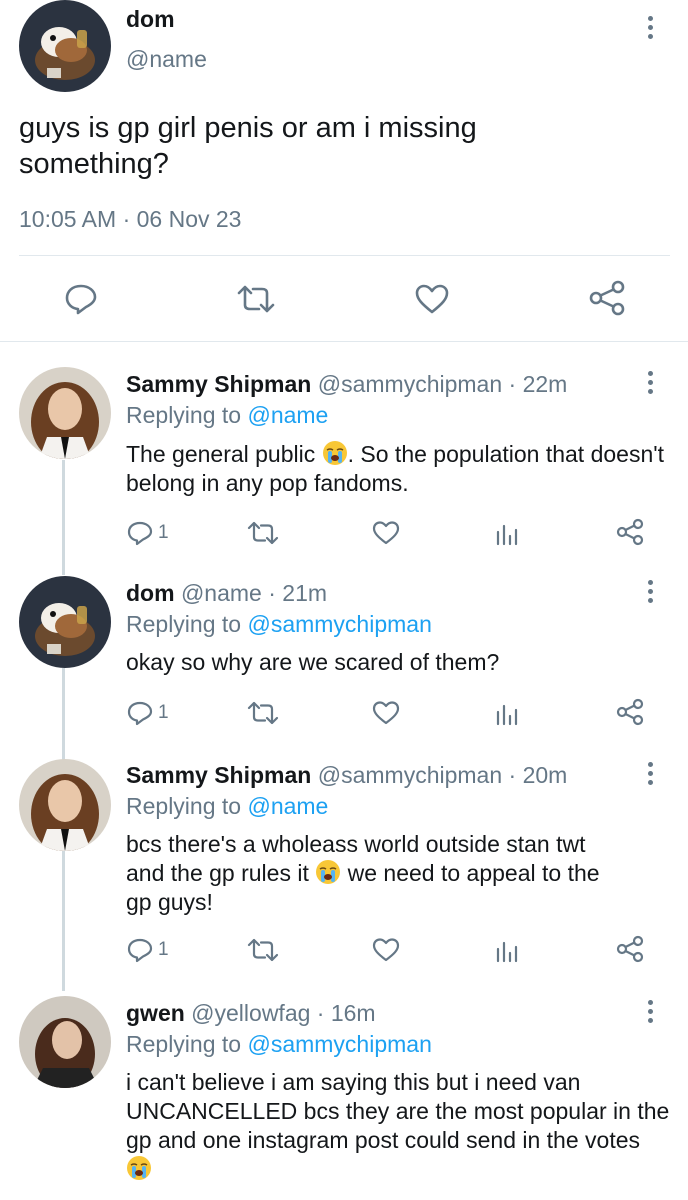  I want to click on tweet-text-part: The general public, so click(221, 454).